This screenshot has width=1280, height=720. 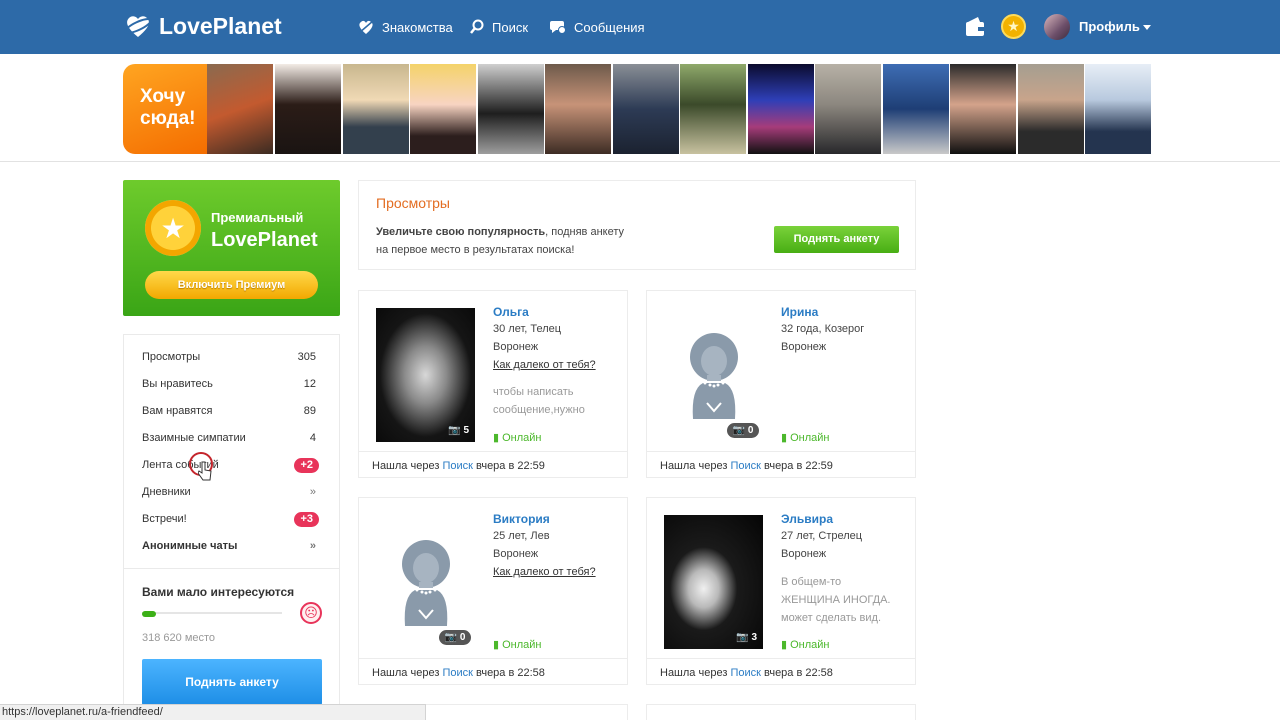 I want to click on premium-title-small: Премиальный, so click(x=257, y=217).